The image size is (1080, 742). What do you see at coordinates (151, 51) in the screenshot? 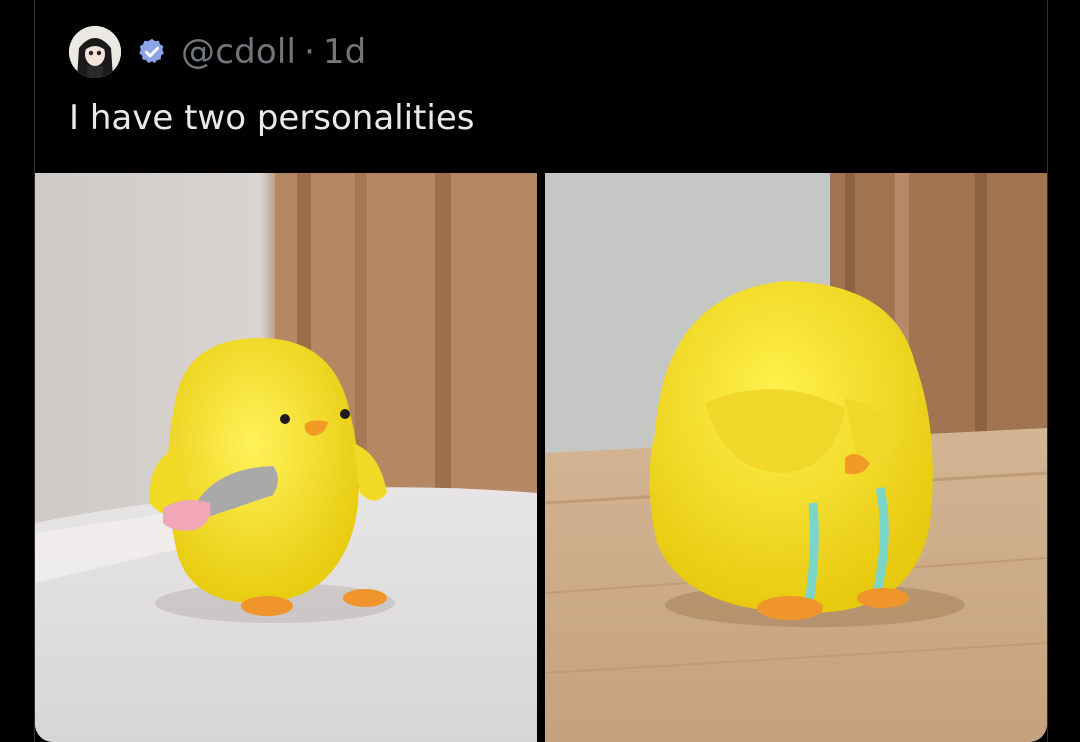
I see `verified-badge-icon` at bounding box center [151, 51].